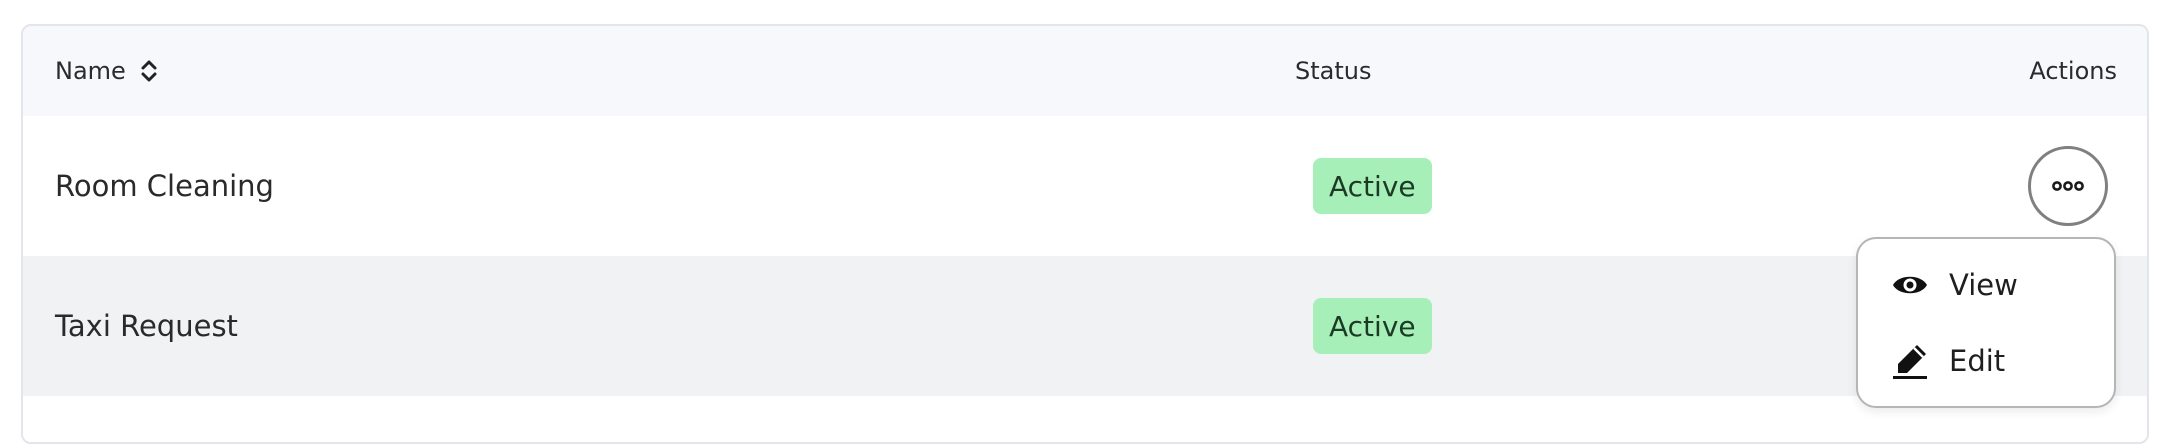  I want to click on name-column-header: Name, so click(106, 71).